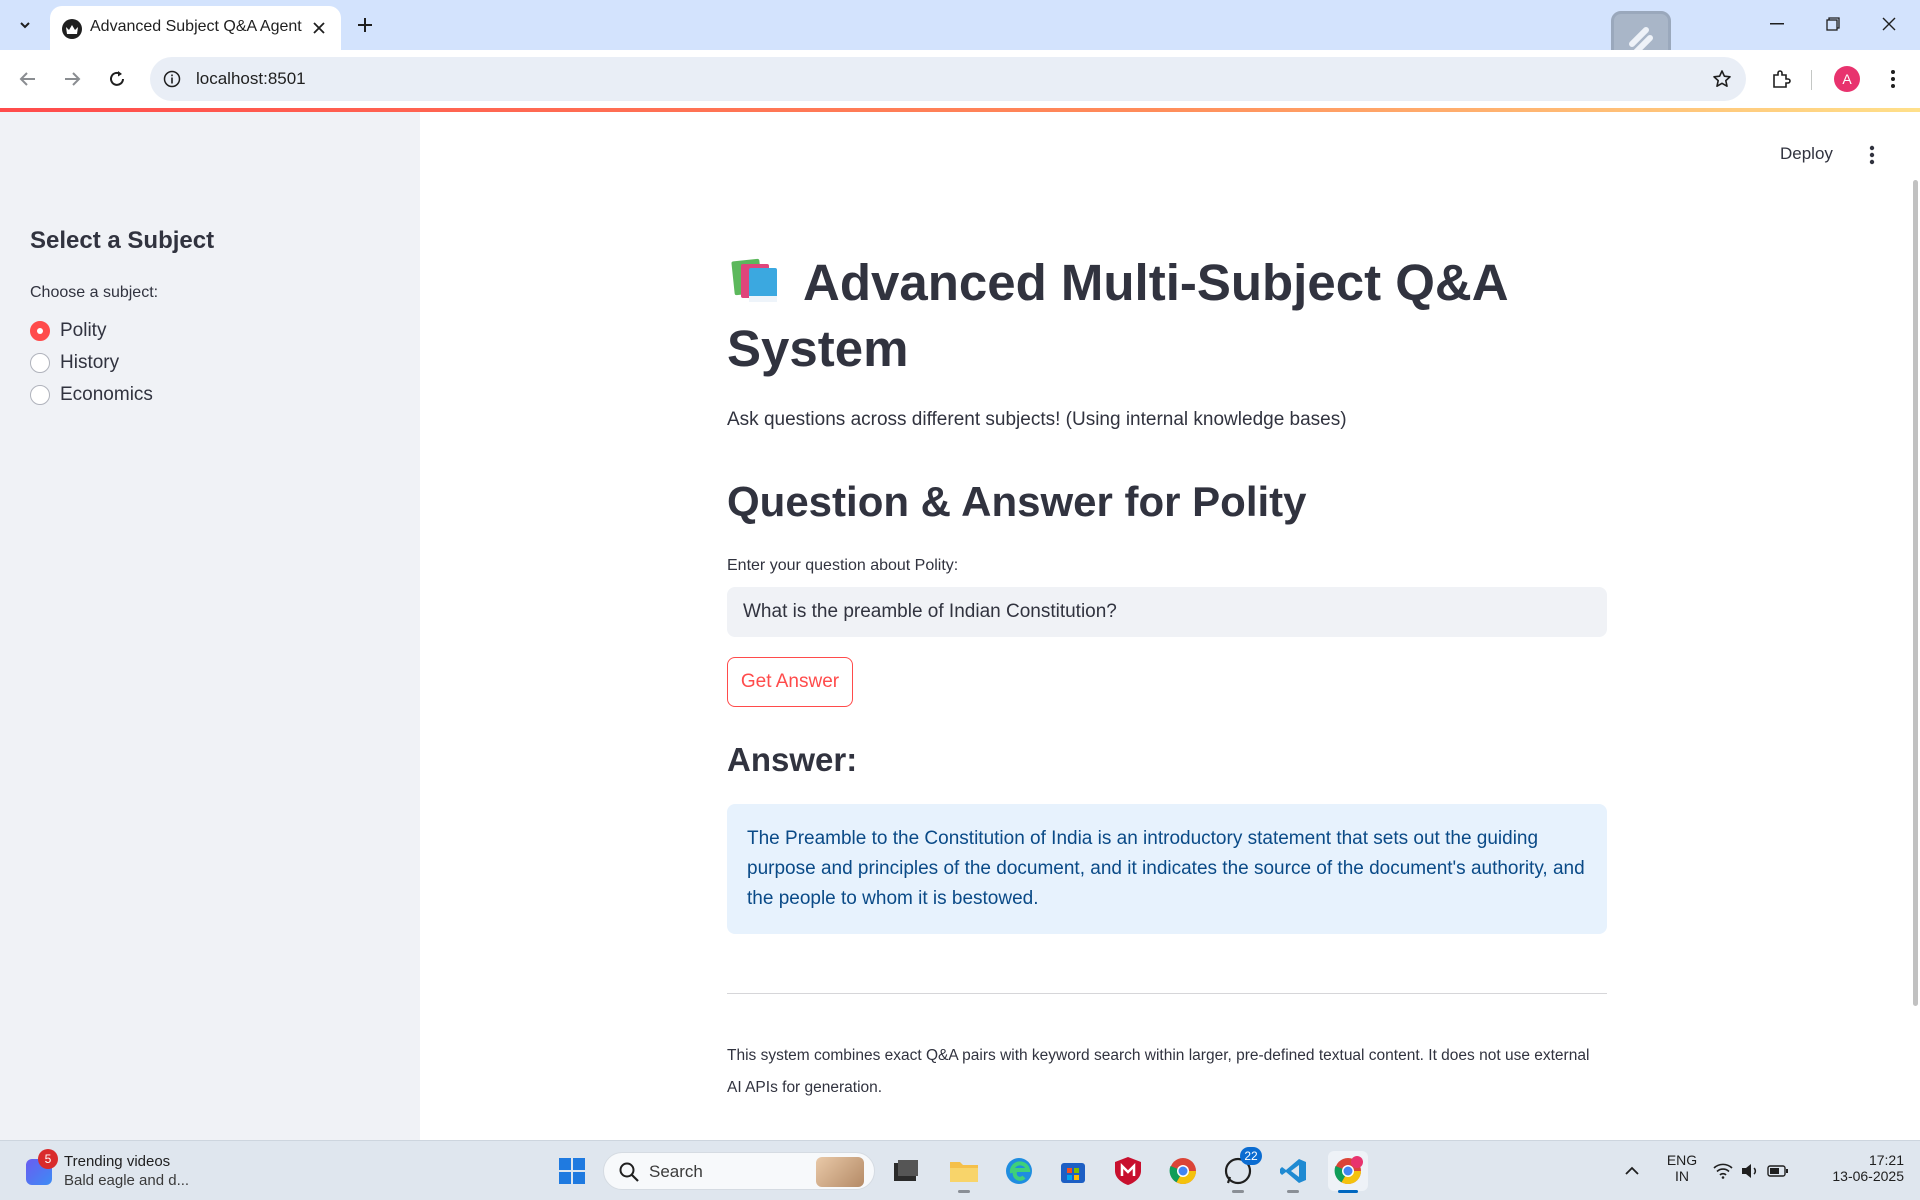 The width and height of the screenshot is (1920, 1200). I want to click on widgets-badge: 5, so click(48, 1159).